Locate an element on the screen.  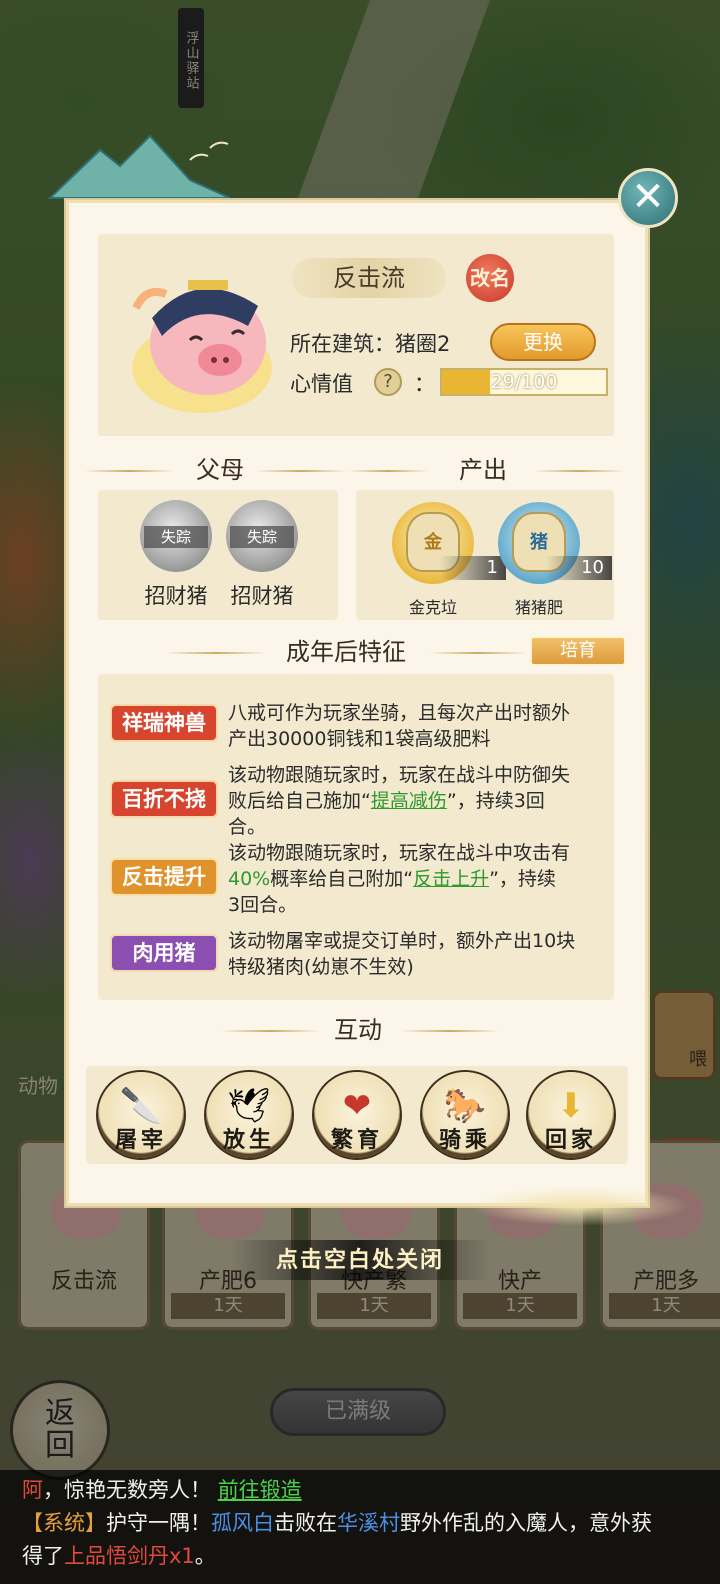
output-name: 猪猪肥 is located at coordinates (538, 607).